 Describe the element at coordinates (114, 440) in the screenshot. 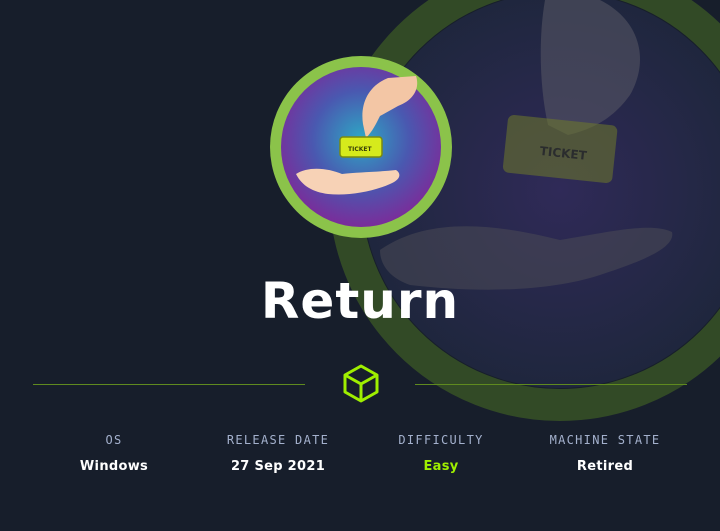

I see `stat-label-os: OS` at that location.